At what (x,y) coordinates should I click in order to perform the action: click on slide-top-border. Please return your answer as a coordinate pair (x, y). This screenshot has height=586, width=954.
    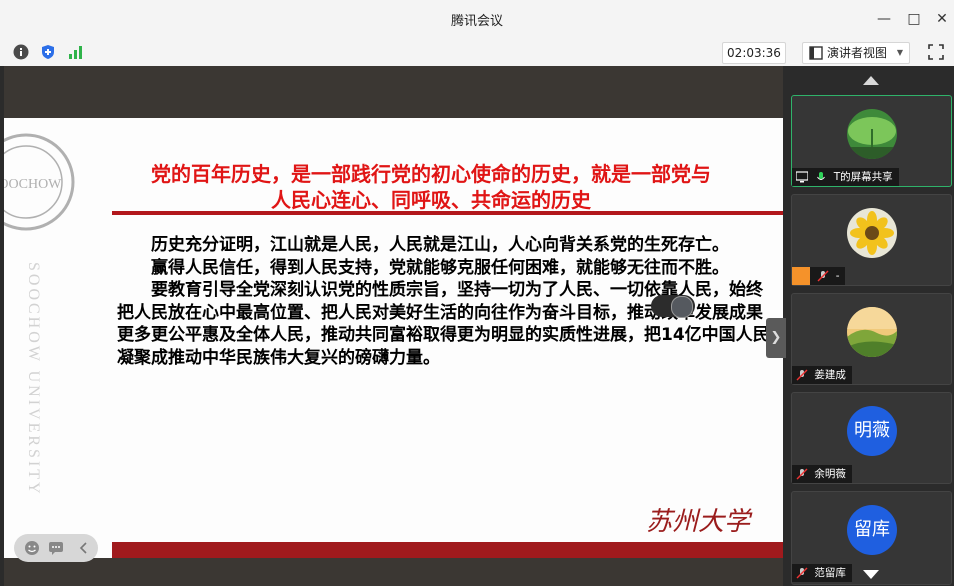
    Looking at the image, I should click on (393, 92).